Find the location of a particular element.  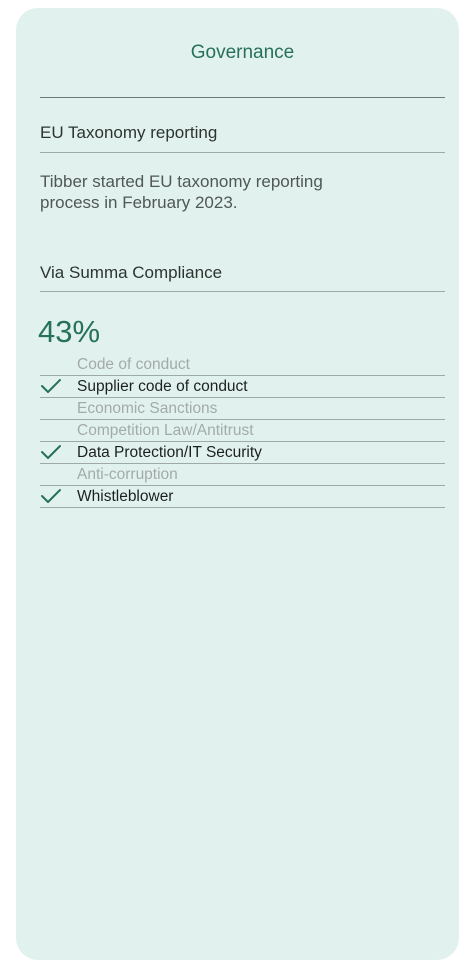

compliance-item: Data Protection/IT Security is located at coordinates (242, 453).